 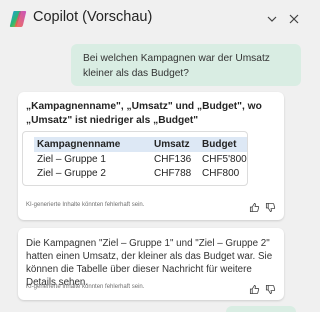 What do you see at coordinates (221, 173) in the screenshot?
I see `table-cell: CHF800` at bounding box center [221, 173].